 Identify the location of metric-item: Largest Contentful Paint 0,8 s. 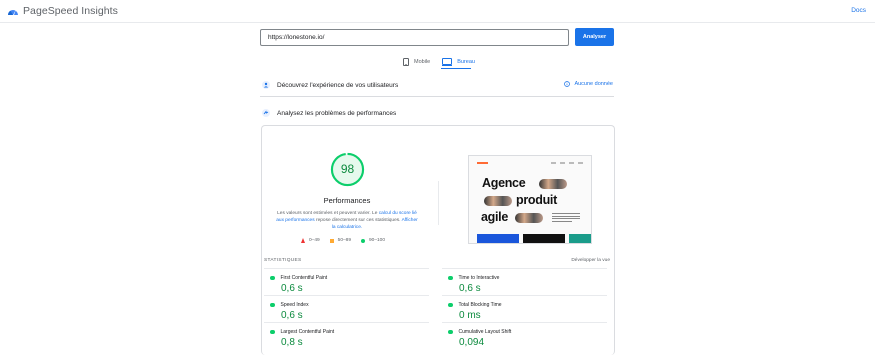
(346, 336).